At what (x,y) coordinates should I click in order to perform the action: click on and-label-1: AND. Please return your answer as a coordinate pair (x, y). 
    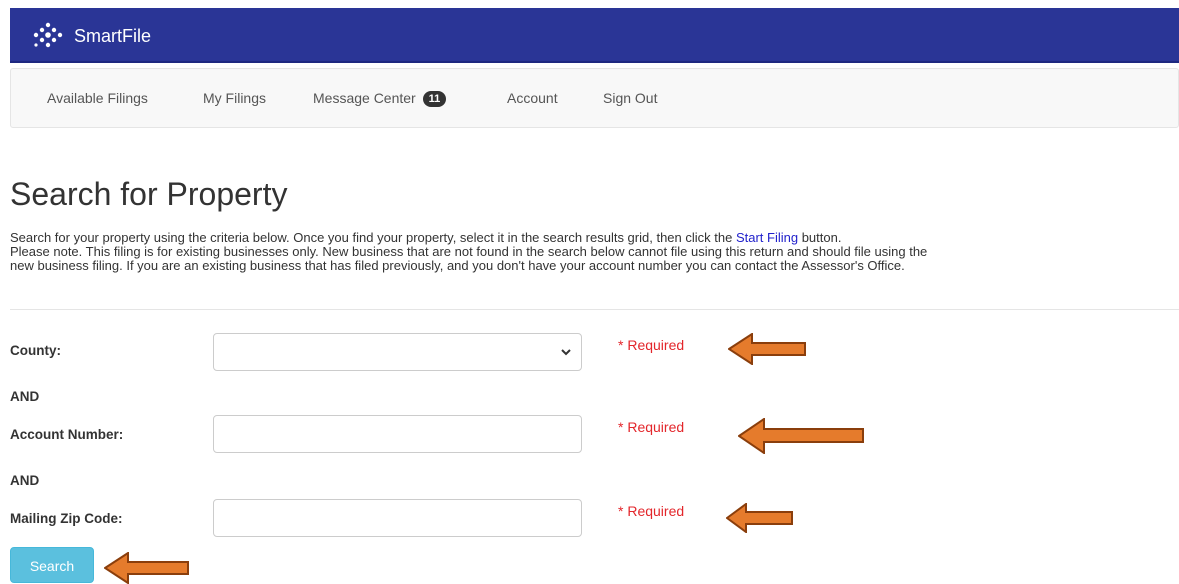
    Looking at the image, I should click on (25, 396).